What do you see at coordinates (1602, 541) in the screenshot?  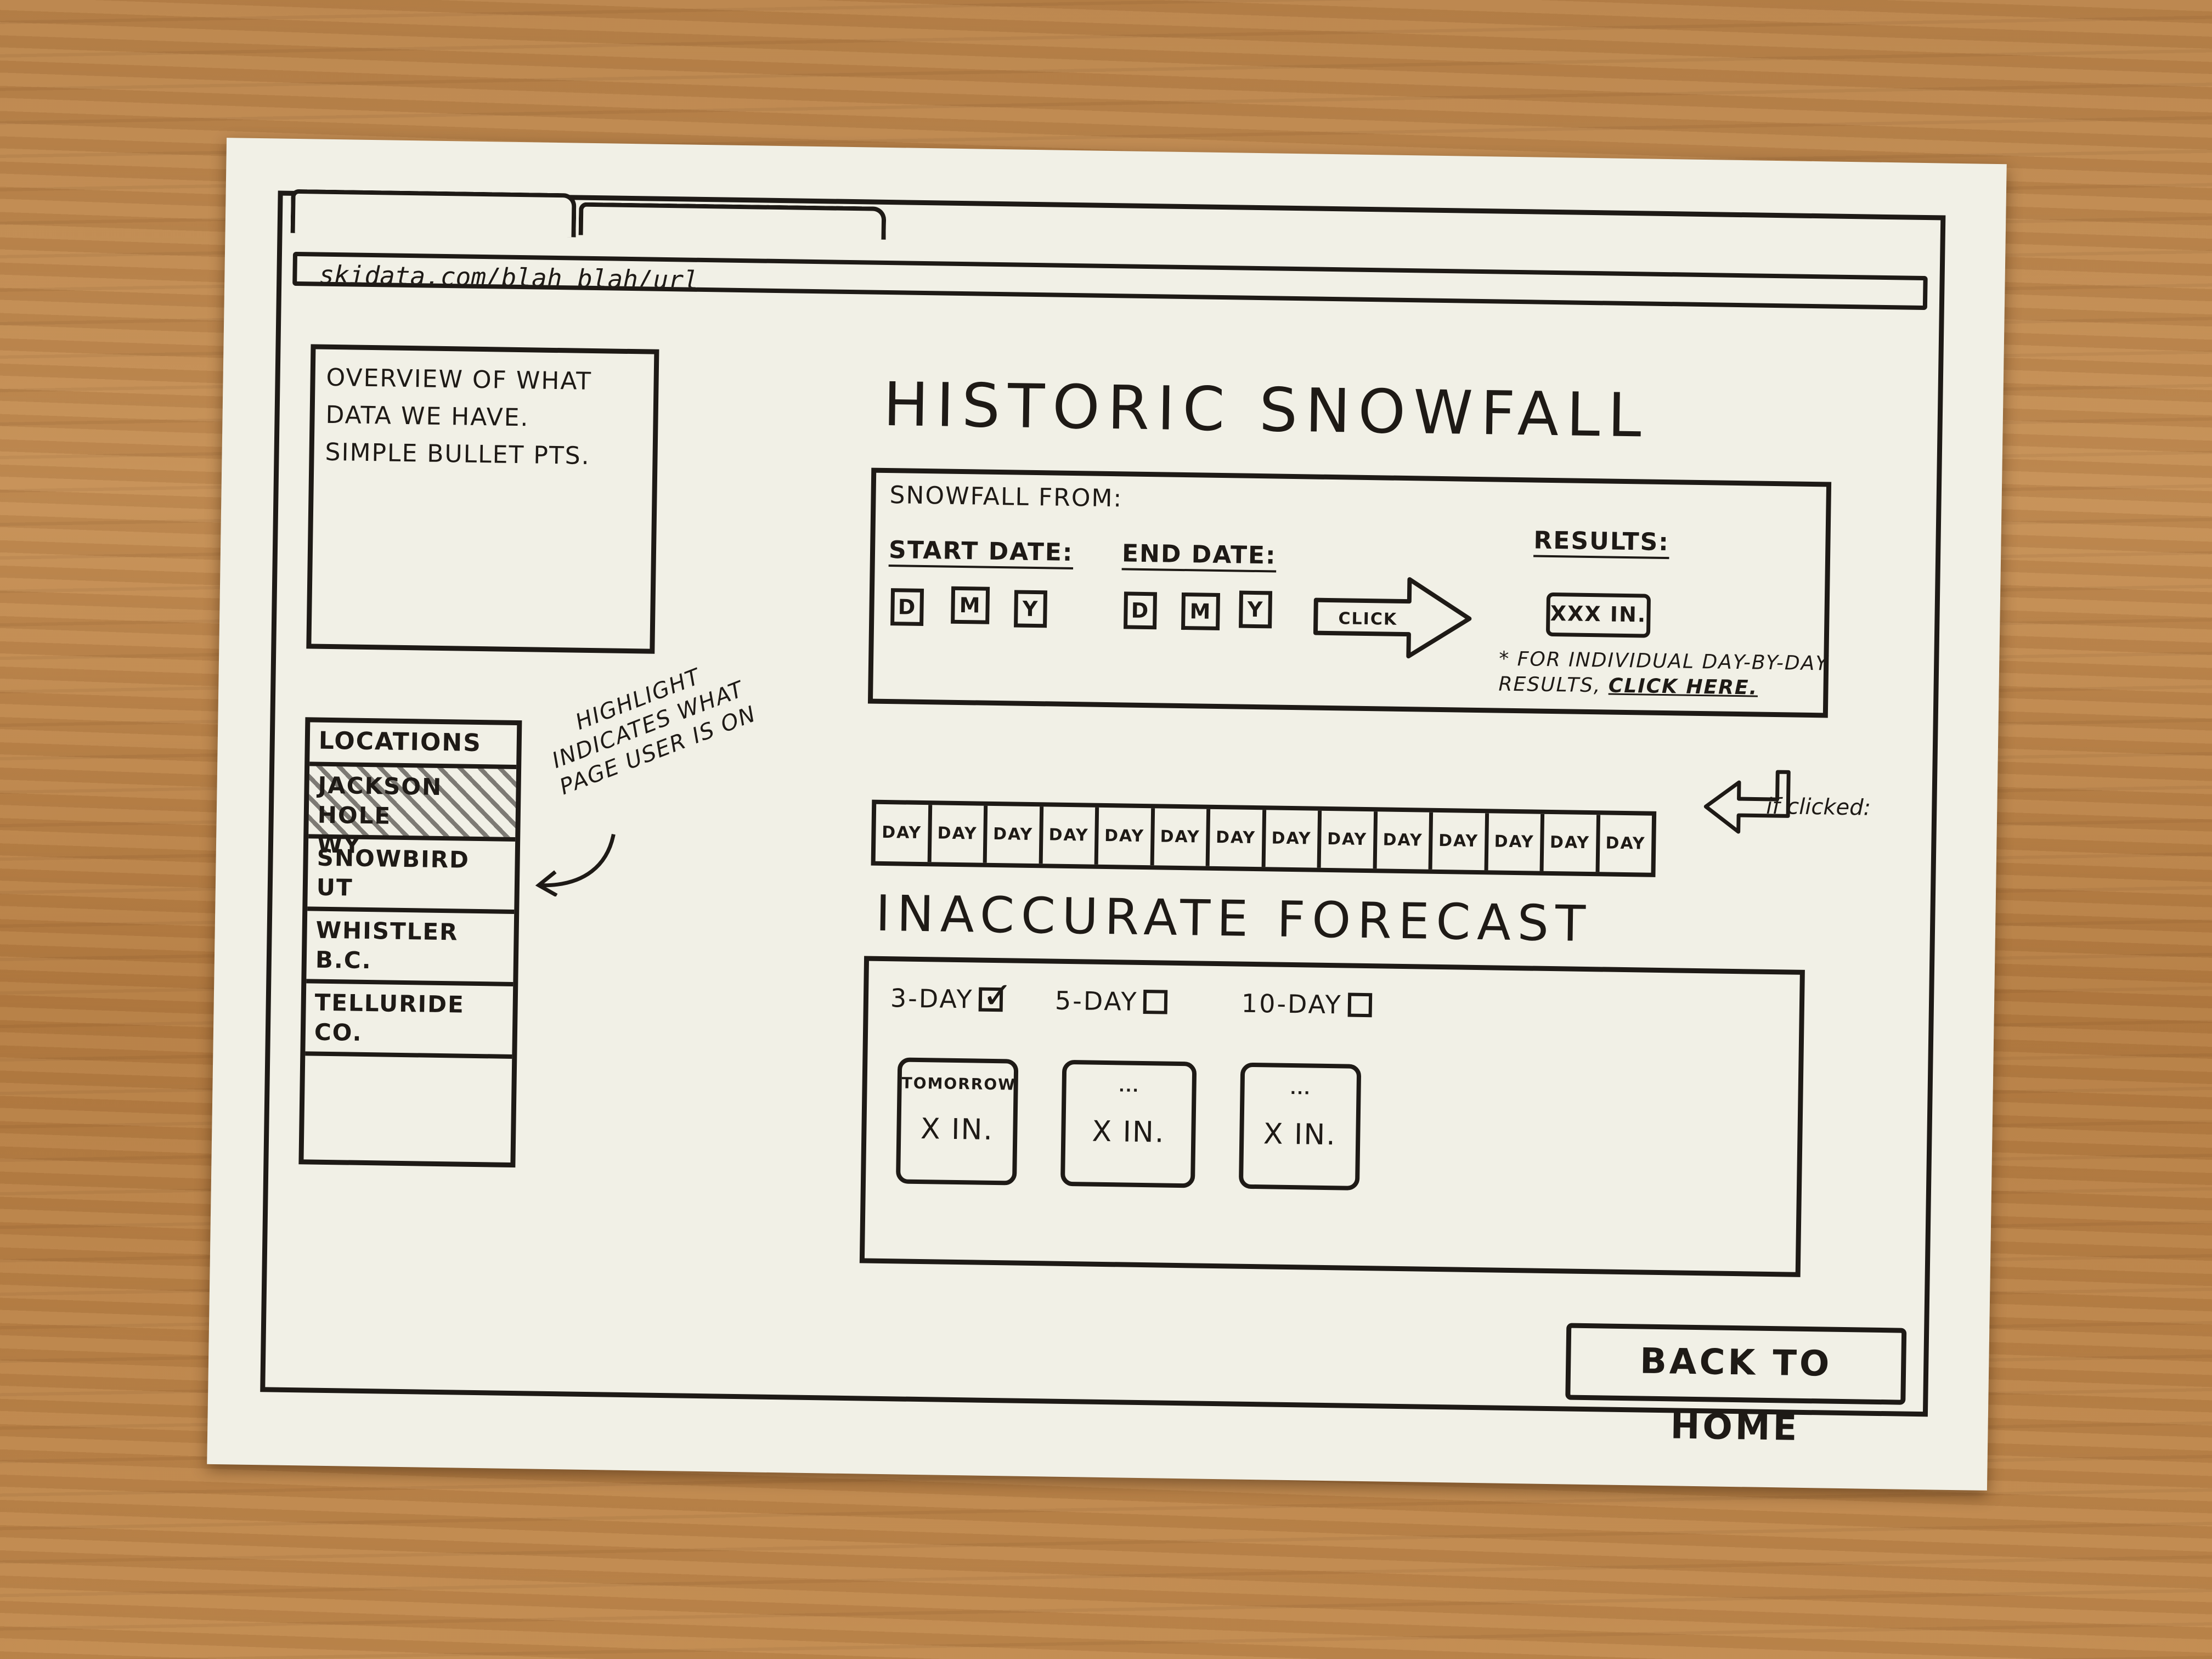 I see `results-label: RESULTS:` at bounding box center [1602, 541].